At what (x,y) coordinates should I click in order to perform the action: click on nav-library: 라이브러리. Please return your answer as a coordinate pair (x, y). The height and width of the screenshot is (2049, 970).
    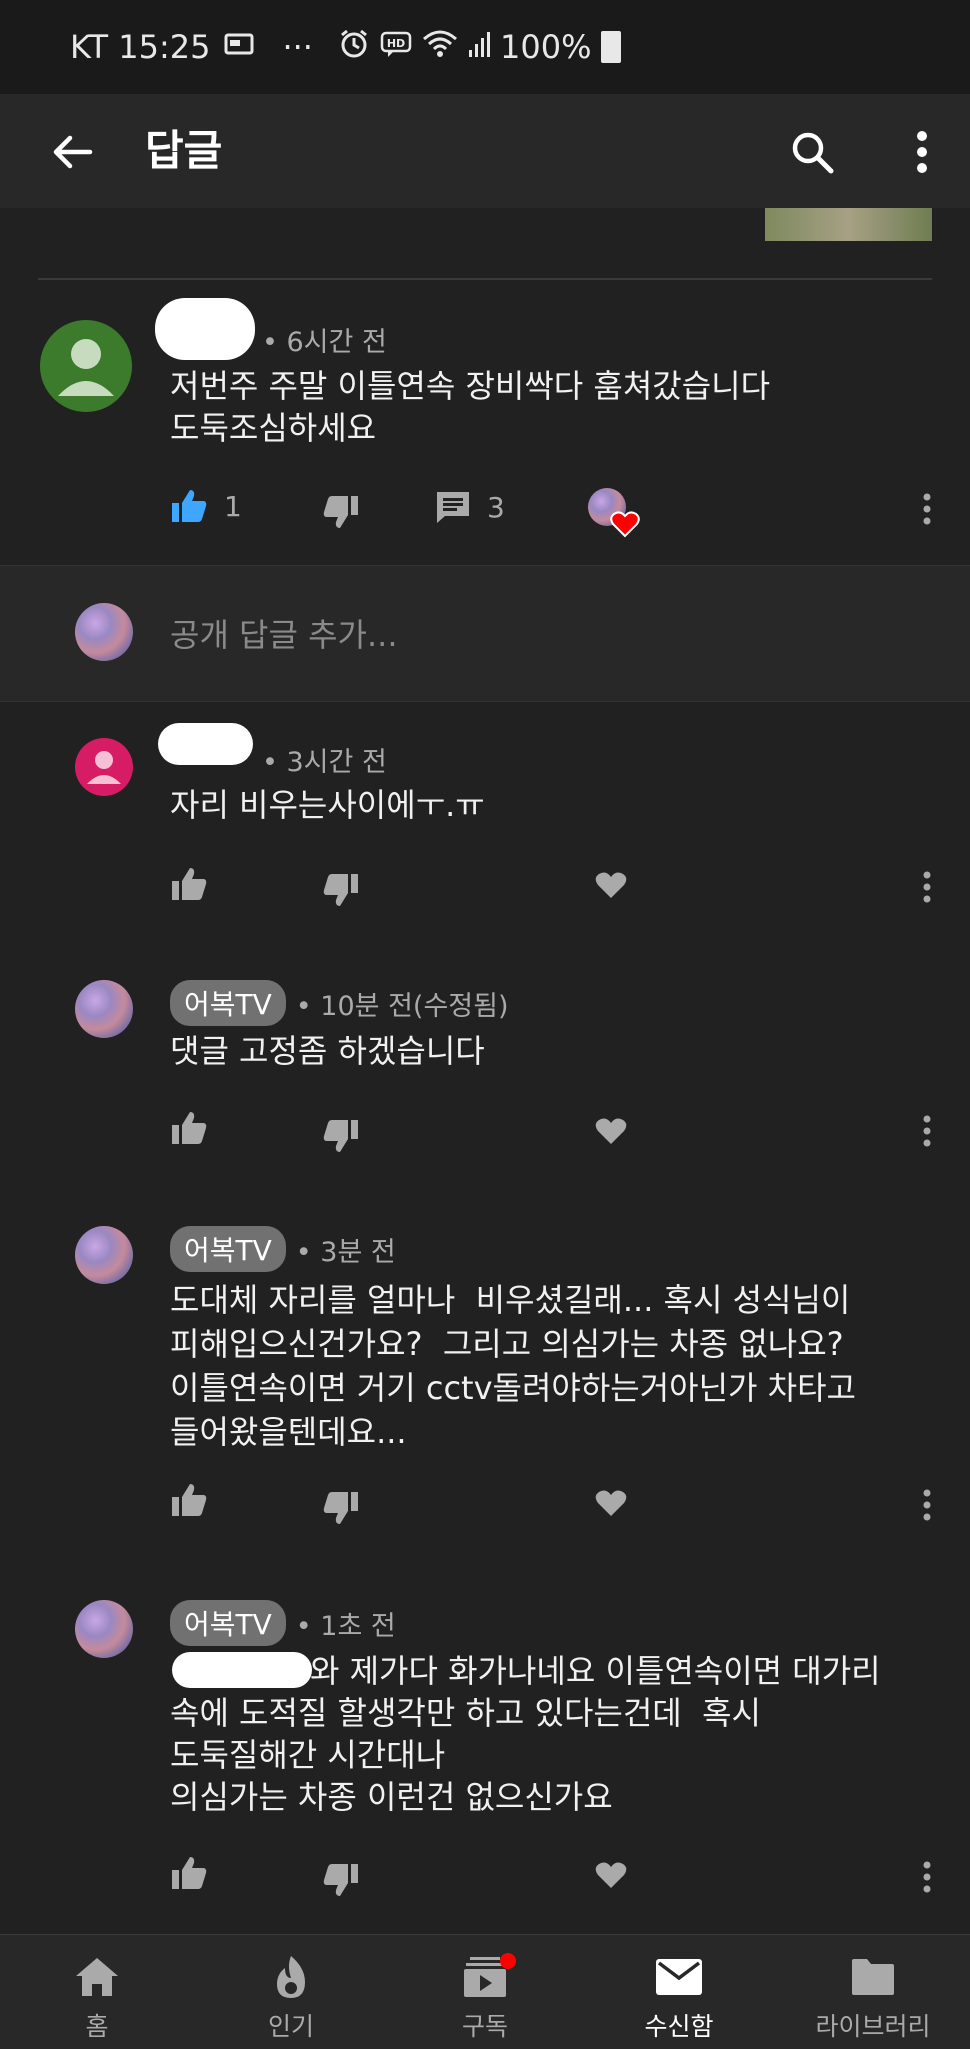
    Looking at the image, I should click on (873, 1992).